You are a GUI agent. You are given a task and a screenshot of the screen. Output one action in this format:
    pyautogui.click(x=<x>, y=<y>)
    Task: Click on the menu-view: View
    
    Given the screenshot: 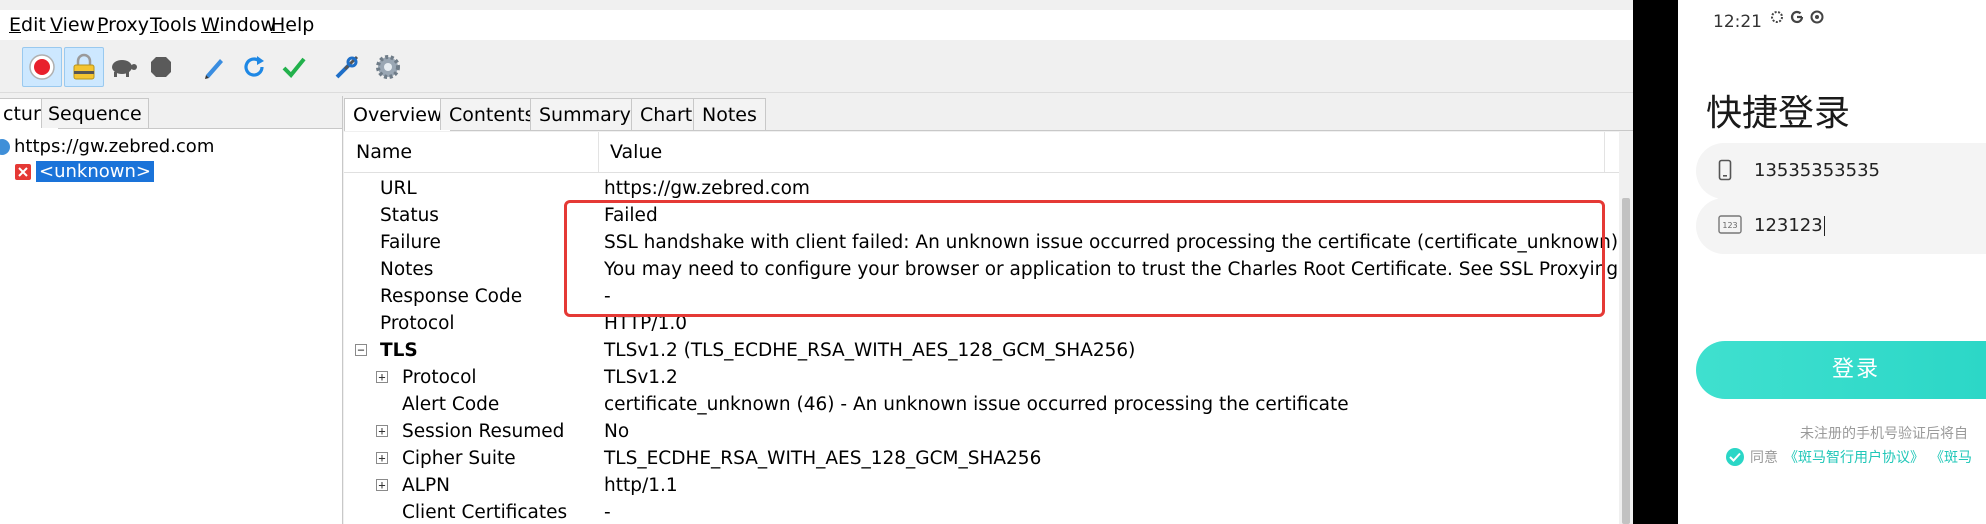 What is the action you would take?
    pyautogui.click(x=72, y=25)
    